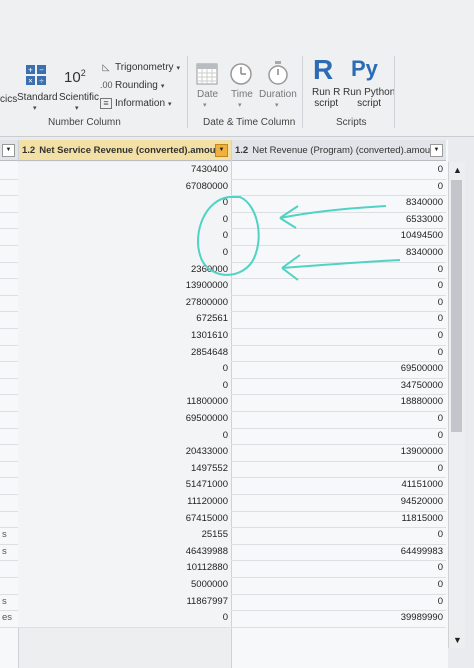 This screenshot has height=668, width=474. I want to click on run-python-script-button: Run Python script, so click(369, 98).